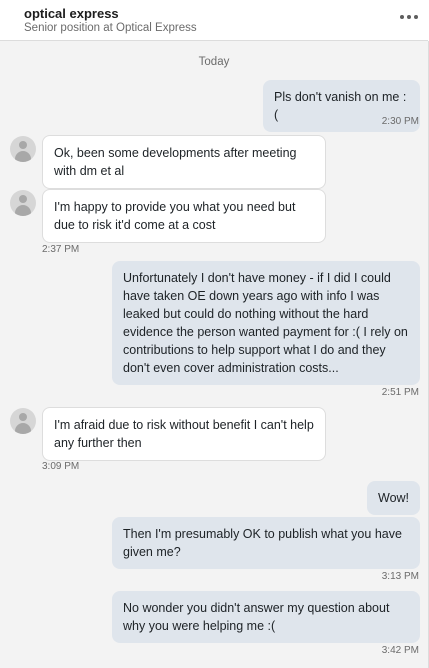  I want to click on message-text: Wow!, so click(394, 498).